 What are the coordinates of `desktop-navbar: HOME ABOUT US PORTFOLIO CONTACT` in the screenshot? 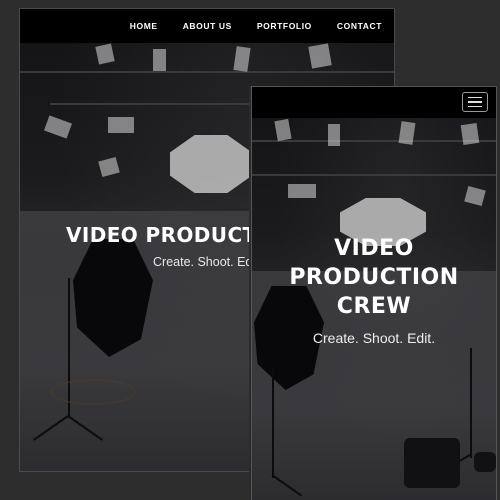 It's located at (207, 26).